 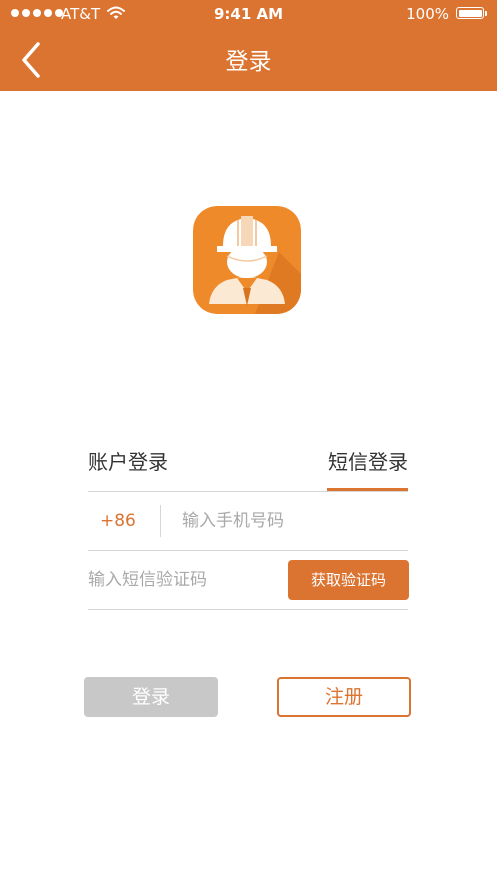 What do you see at coordinates (344, 697) in the screenshot?
I see `register-button: 注册` at bounding box center [344, 697].